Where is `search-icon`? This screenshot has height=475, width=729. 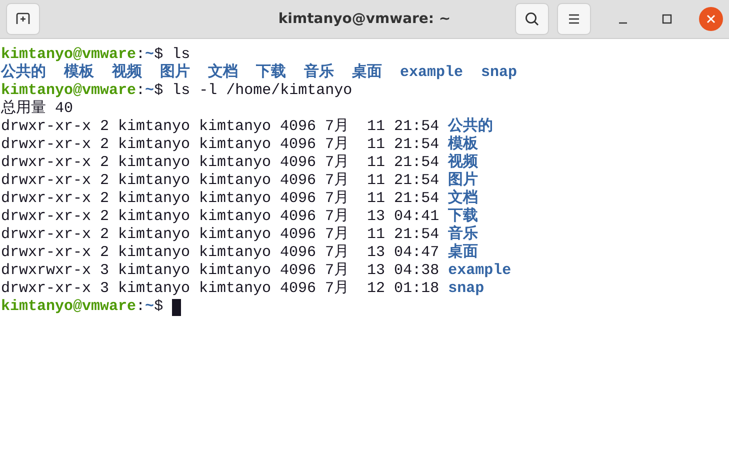 search-icon is located at coordinates (532, 19).